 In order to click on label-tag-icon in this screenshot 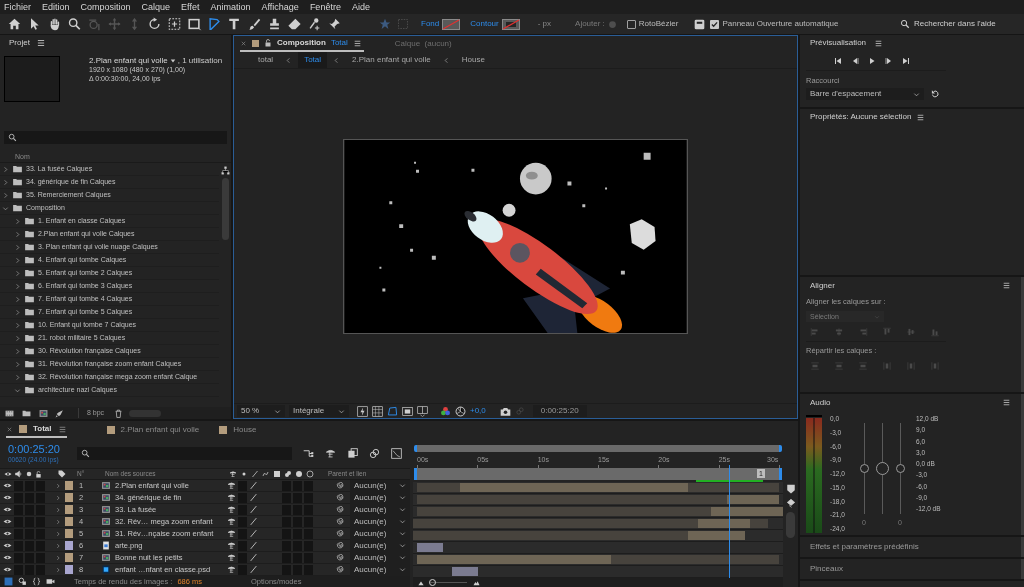, I will do `click(62, 474)`.